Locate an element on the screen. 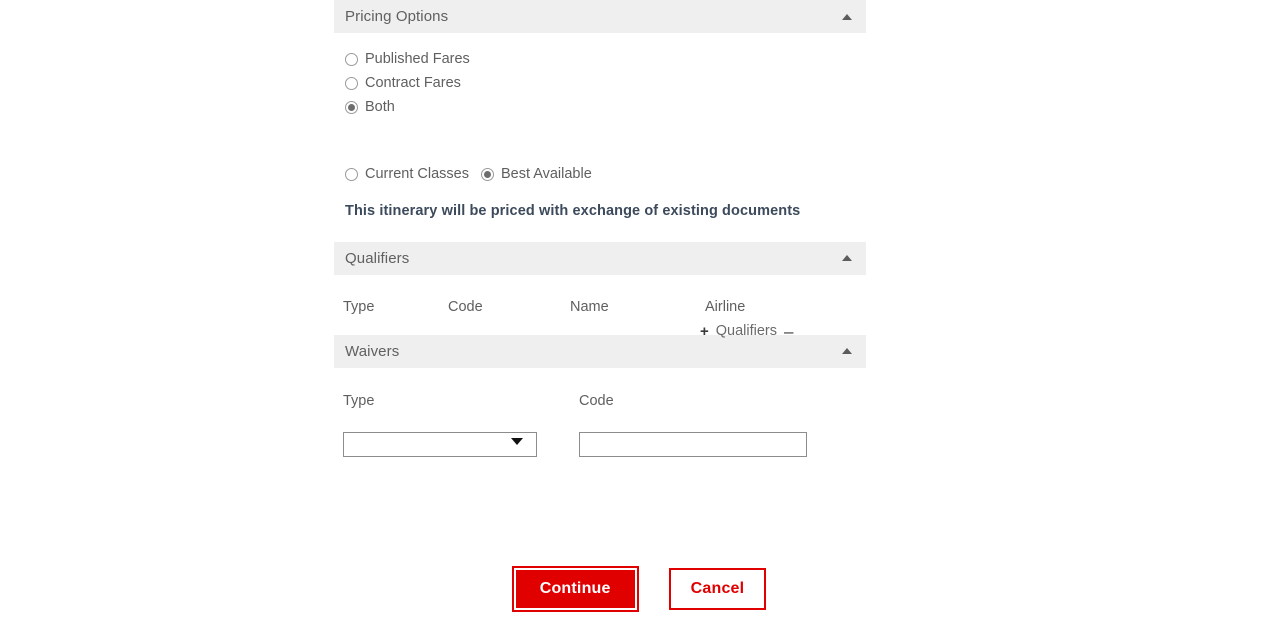  radio-icon-current-classes is located at coordinates (351, 174).